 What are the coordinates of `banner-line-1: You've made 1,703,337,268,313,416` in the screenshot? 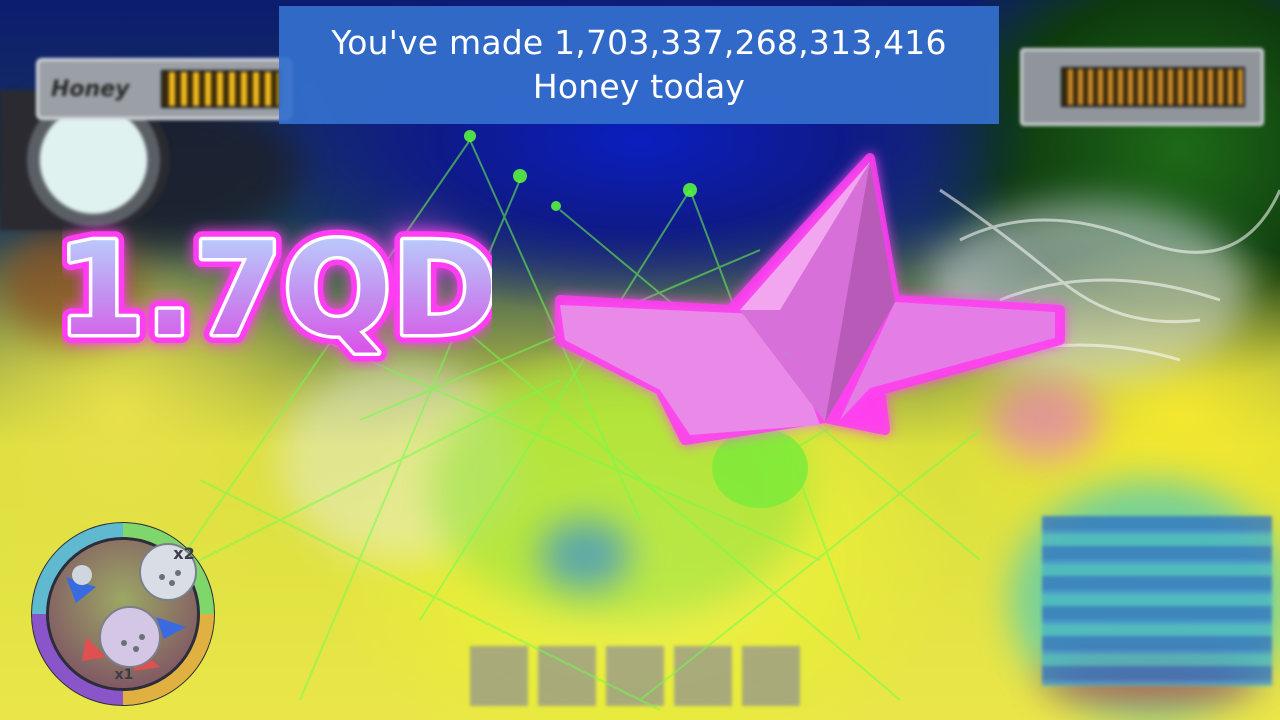 It's located at (639, 42).